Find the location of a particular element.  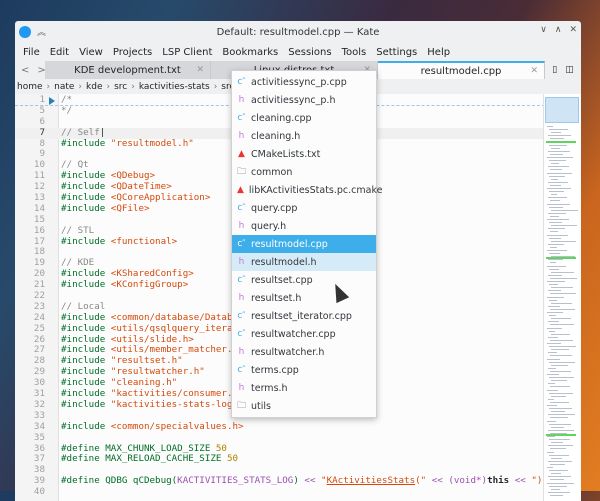

dropdown-item: c″ query.cpp is located at coordinates (304, 208).